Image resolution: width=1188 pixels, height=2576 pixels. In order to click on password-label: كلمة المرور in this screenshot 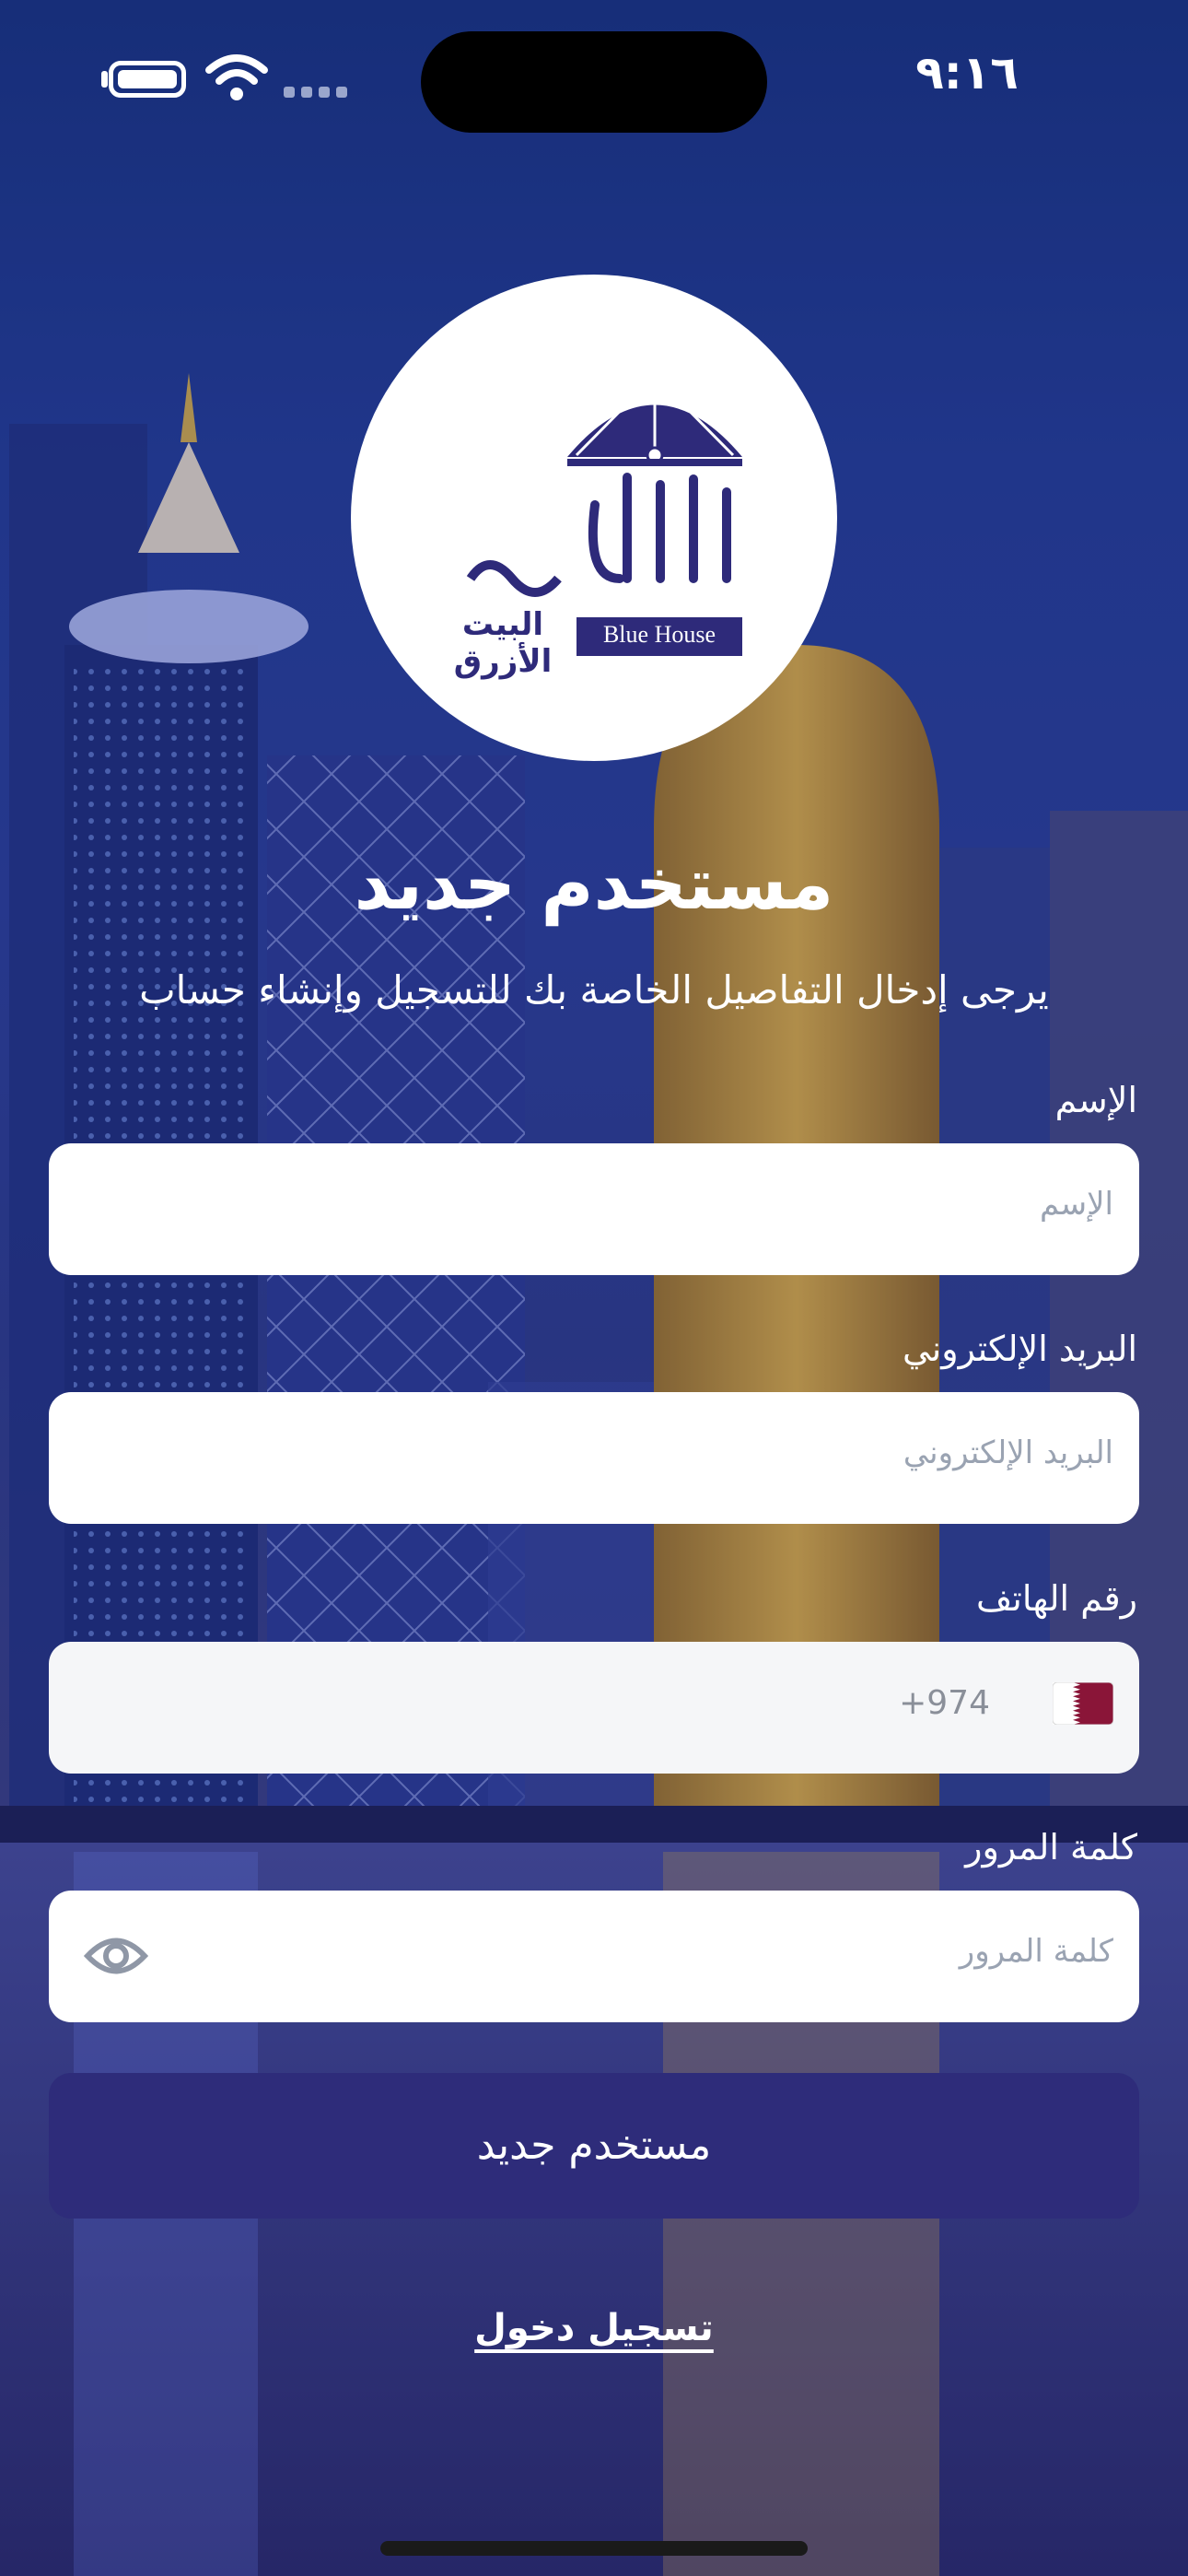, I will do `click(1051, 1847)`.